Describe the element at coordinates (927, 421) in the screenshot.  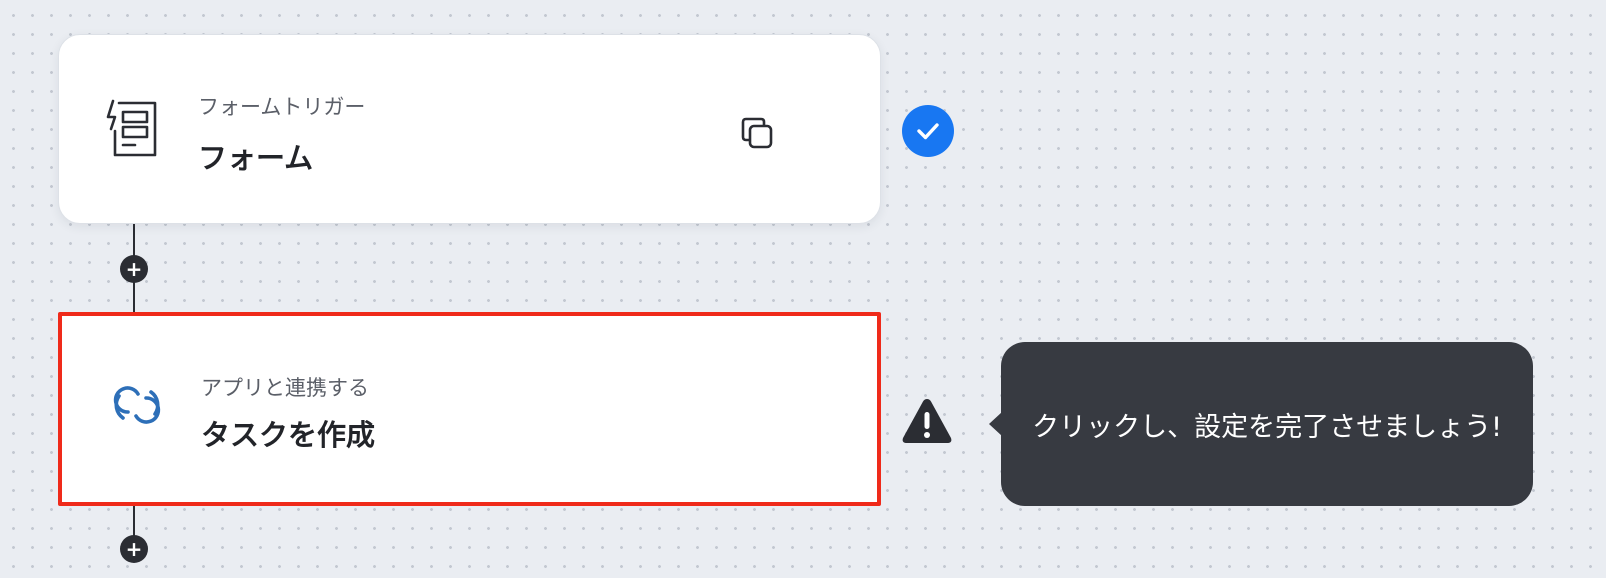
I see `warning-icon` at that location.